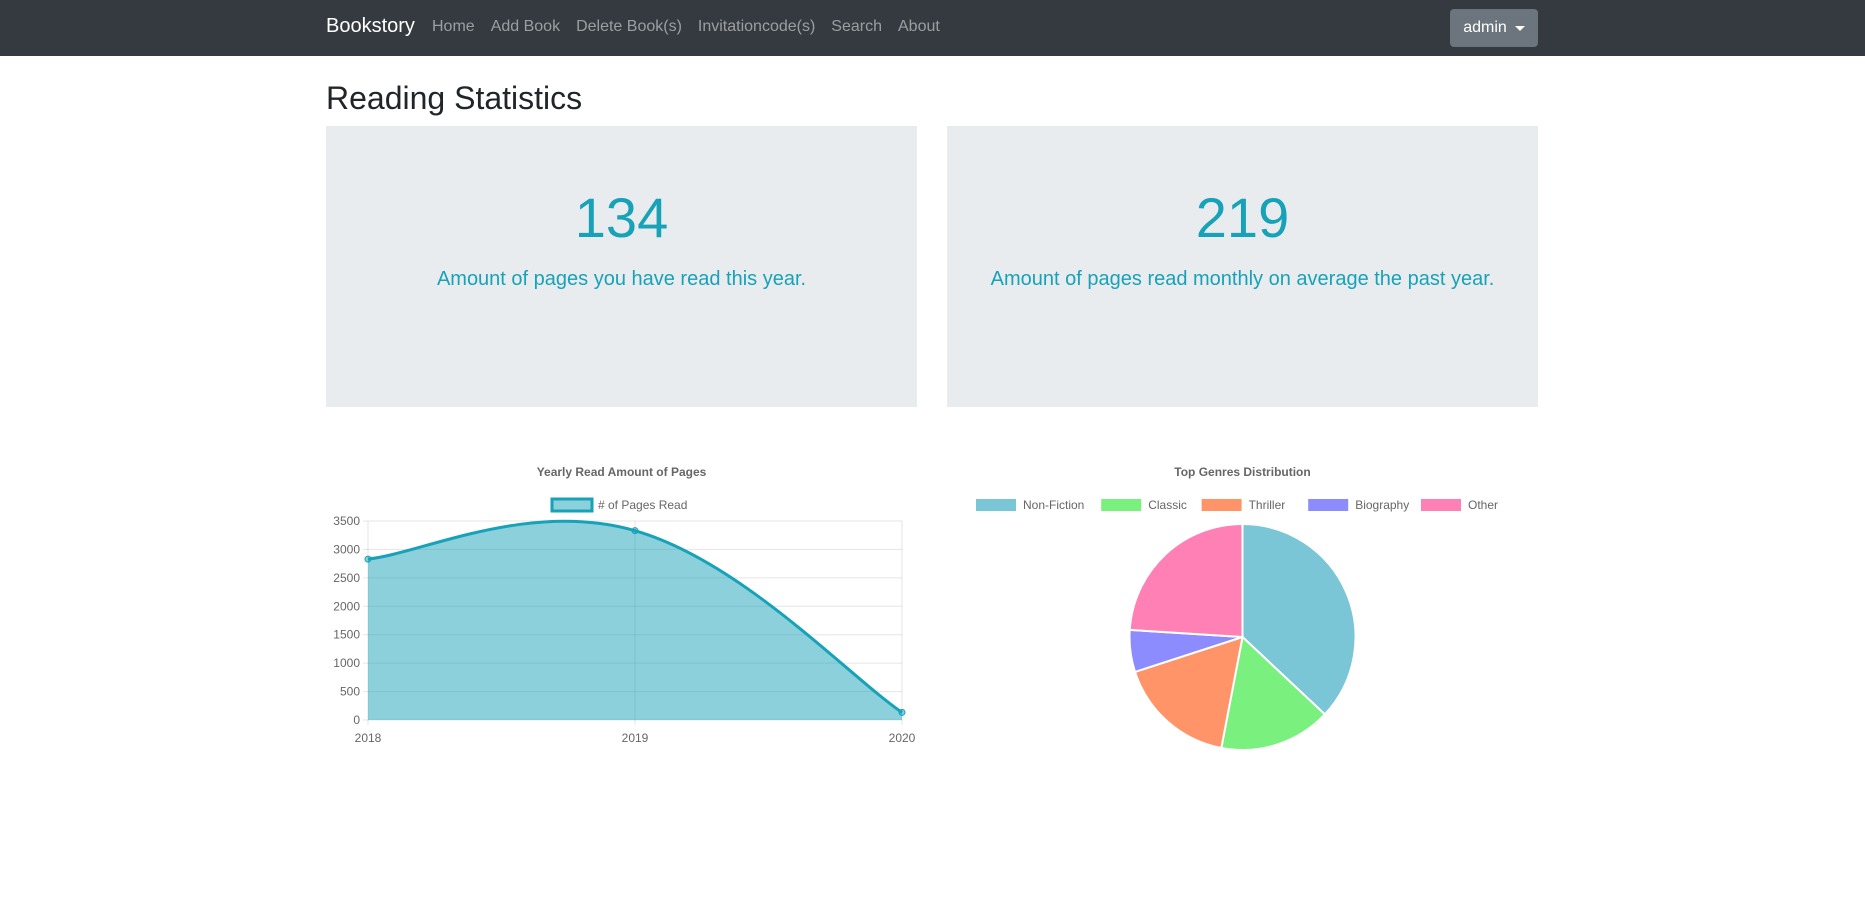  Describe the element at coordinates (346, 663) in the screenshot. I see `y-tick-label: 1000` at that location.